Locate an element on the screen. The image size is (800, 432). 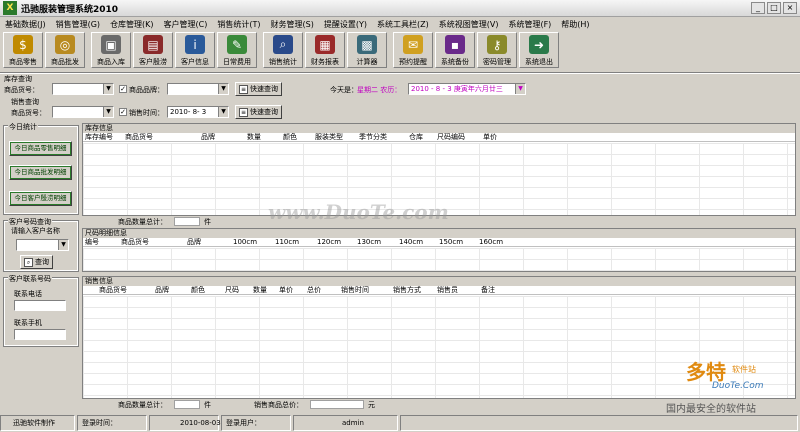
column-header: 尺码编码 is located at coordinates (451, 137).